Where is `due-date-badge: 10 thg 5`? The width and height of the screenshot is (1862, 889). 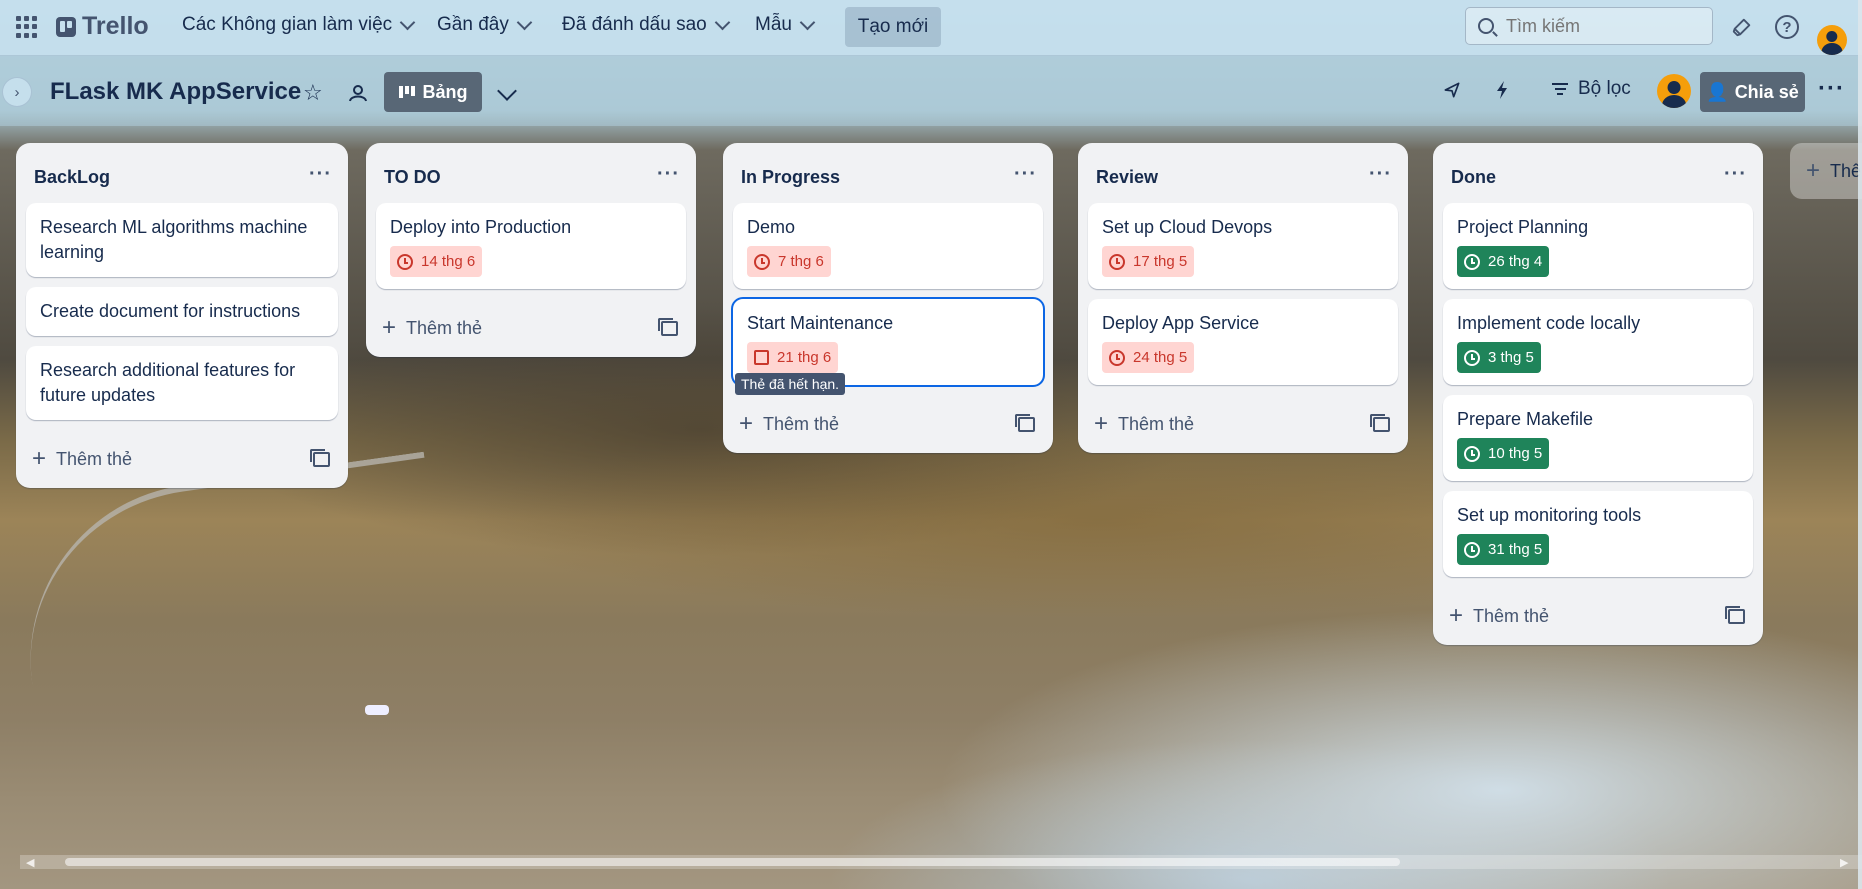 due-date-badge: 10 thg 5 is located at coordinates (1503, 453).